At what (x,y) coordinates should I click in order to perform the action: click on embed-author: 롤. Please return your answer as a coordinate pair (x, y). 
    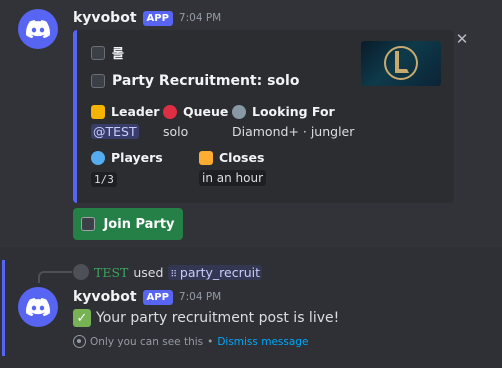
    Looking at the image, I should click on (107, 52).